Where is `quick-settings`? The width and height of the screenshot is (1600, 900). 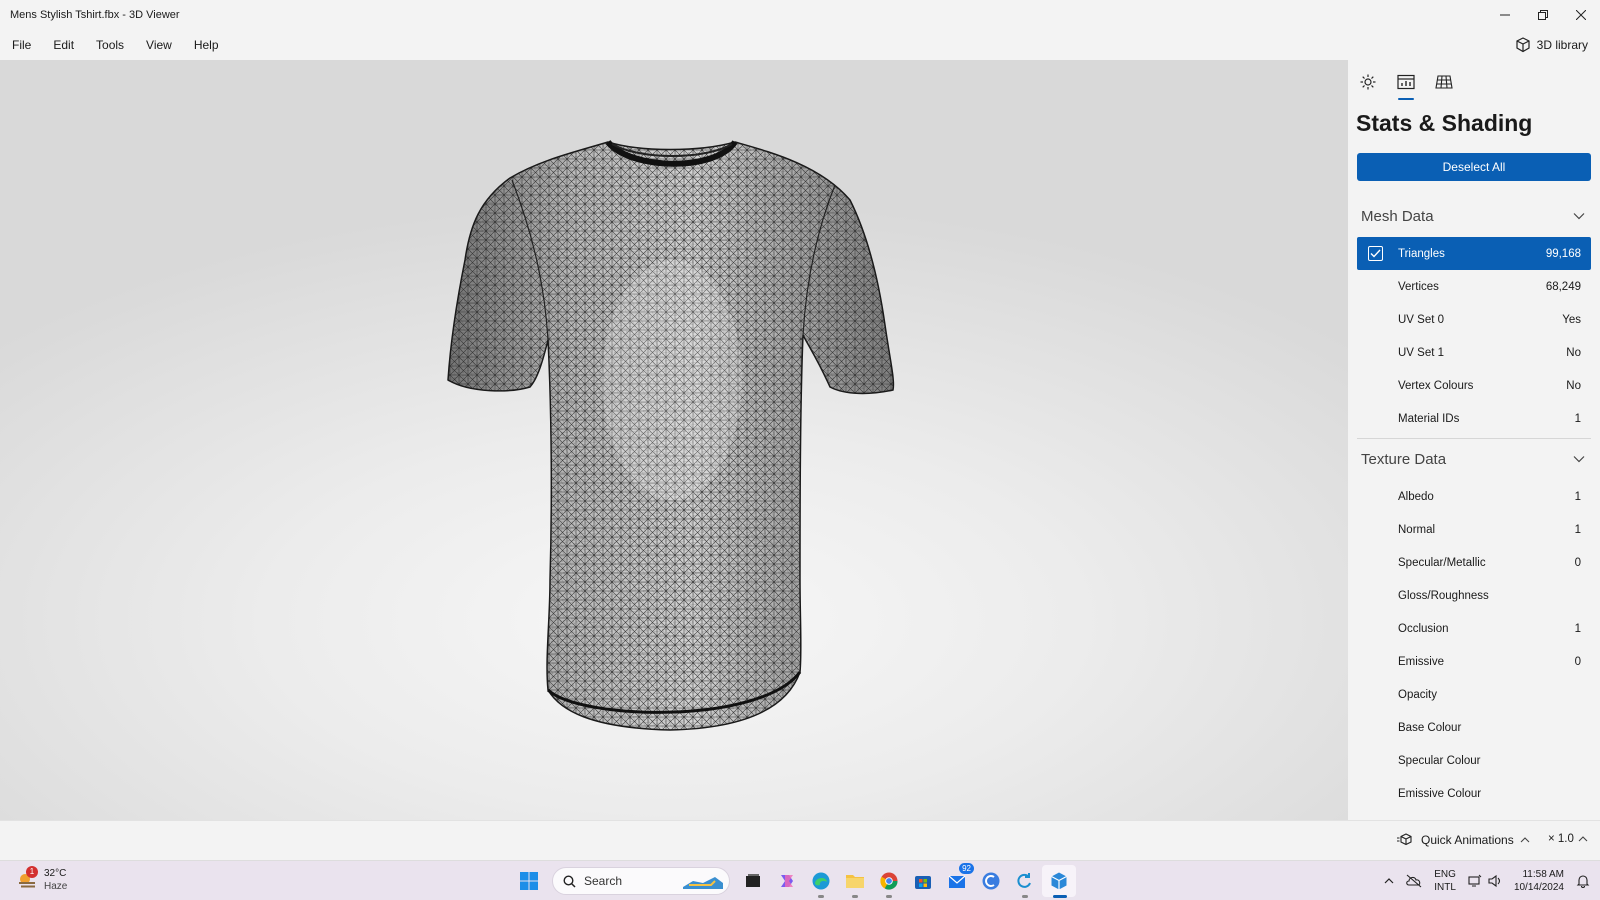
quick-settings is located at coordinates (1485, 881).